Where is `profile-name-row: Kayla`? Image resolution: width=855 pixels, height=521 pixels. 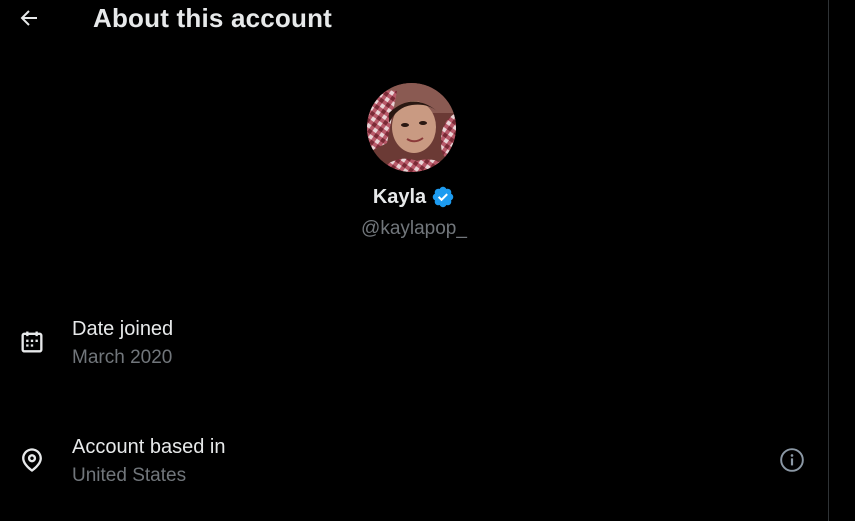 profile-name-row: Kayla is located at coordinates (414, 197).